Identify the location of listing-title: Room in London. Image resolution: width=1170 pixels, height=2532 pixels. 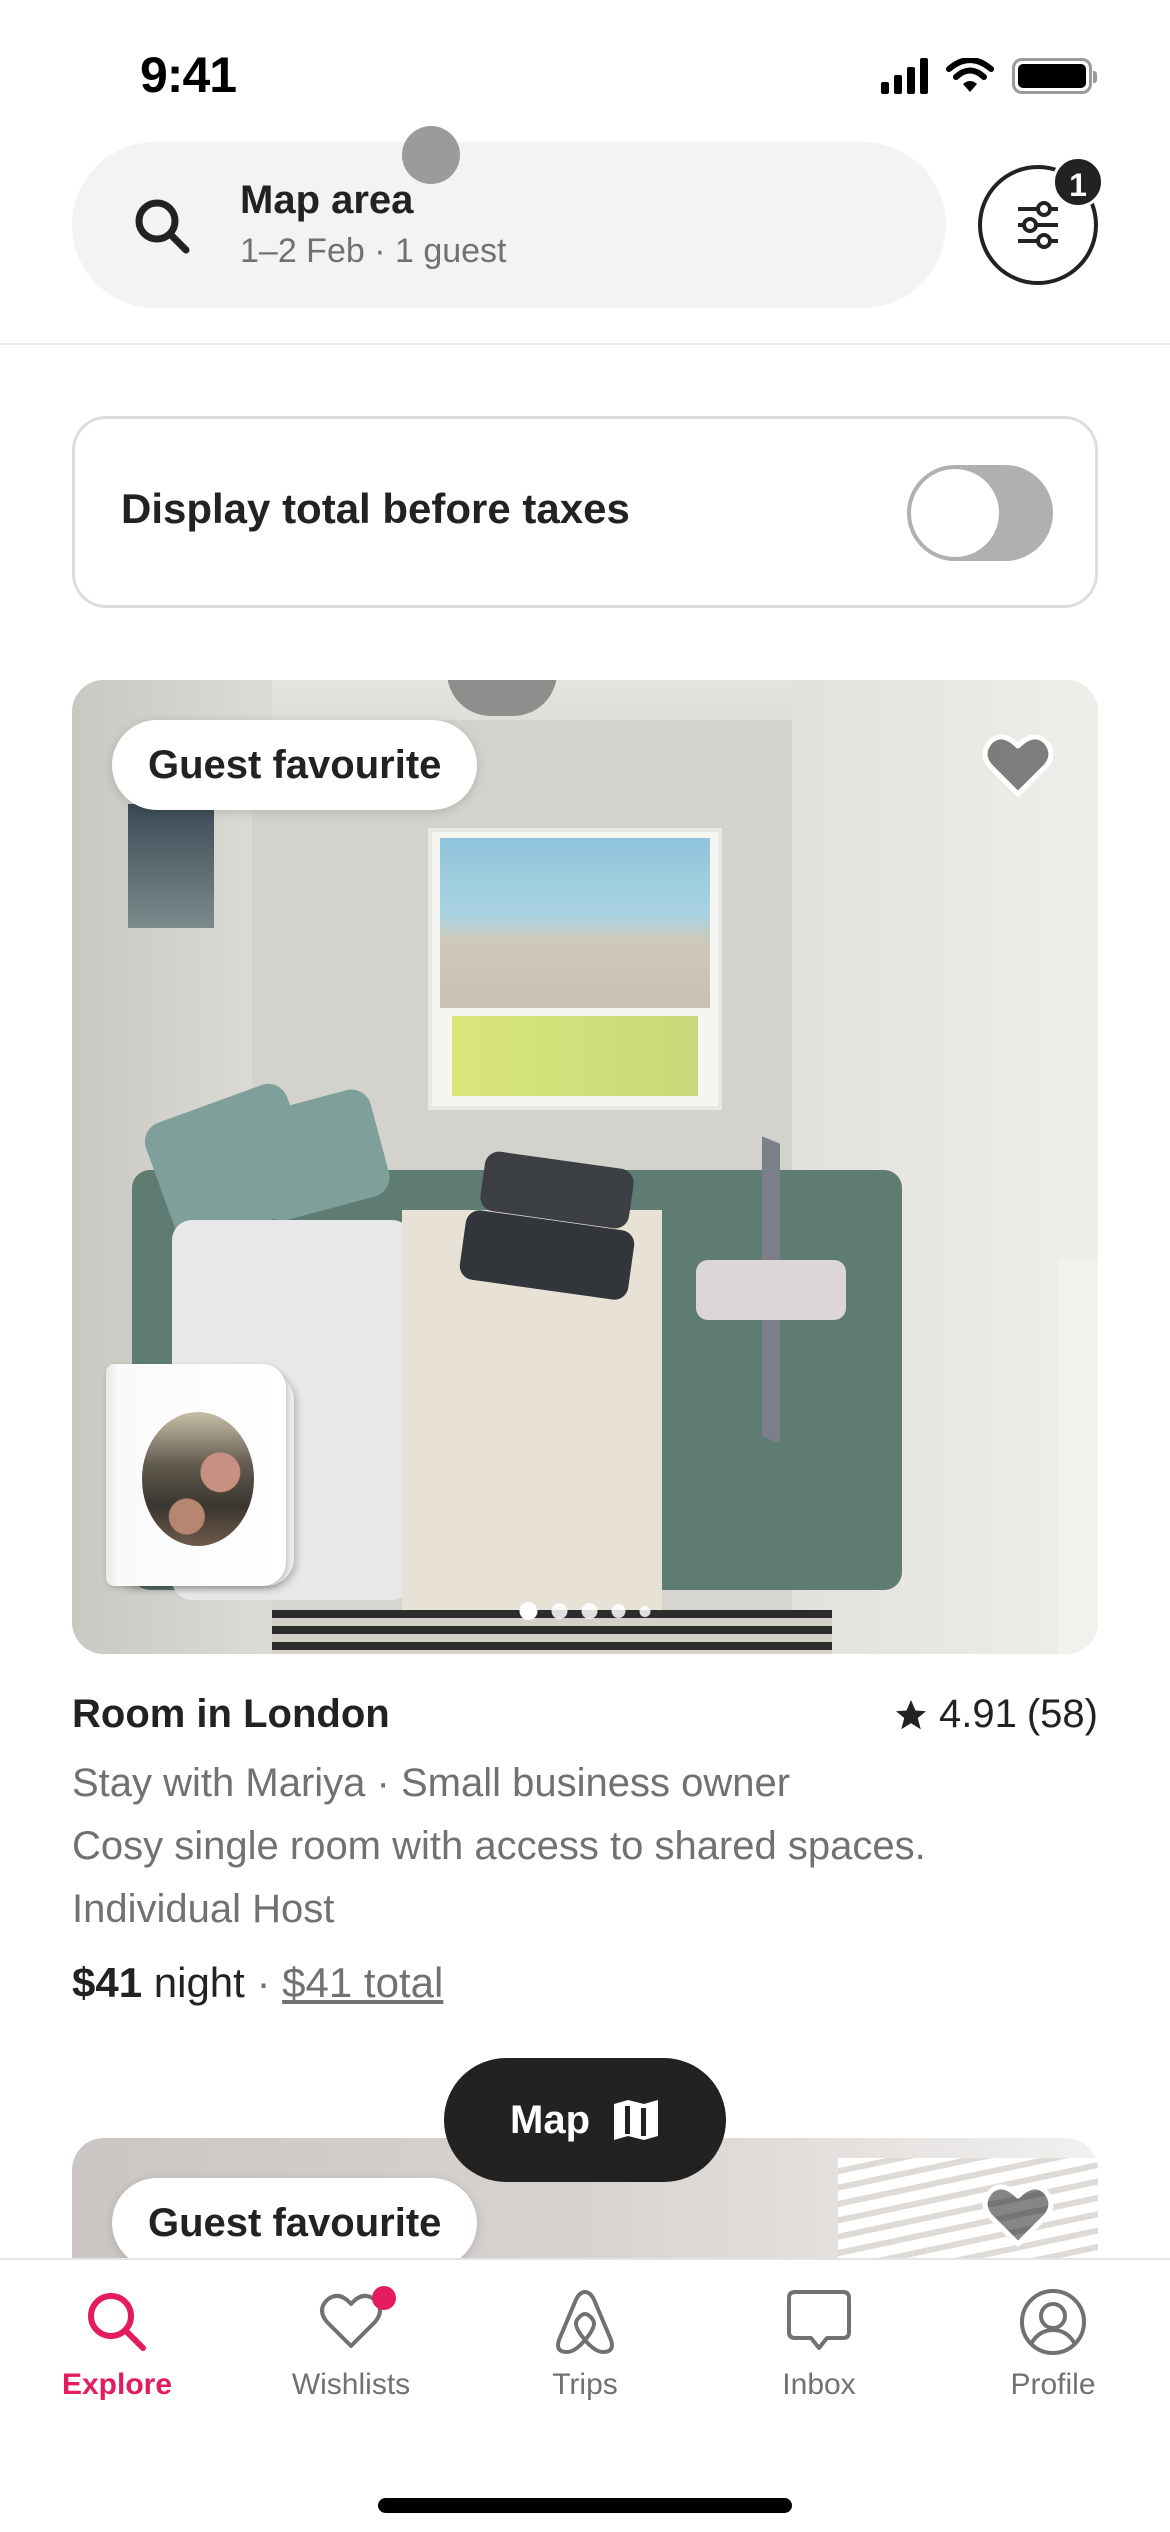
(231, 1714).